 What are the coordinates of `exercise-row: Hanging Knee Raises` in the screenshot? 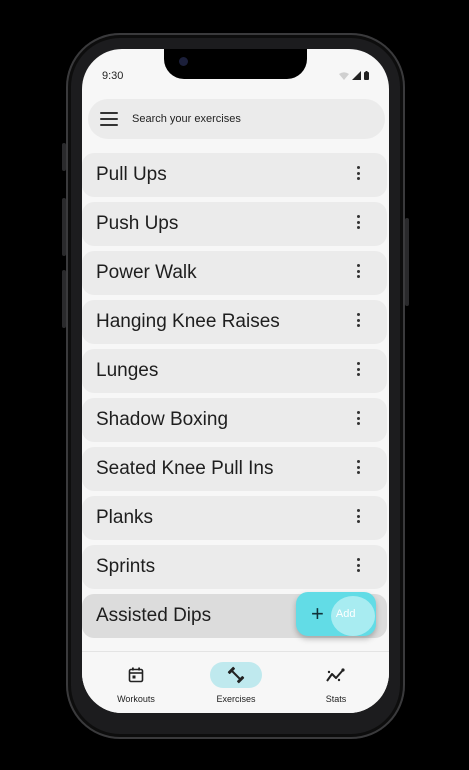 It's located at (234, 322).